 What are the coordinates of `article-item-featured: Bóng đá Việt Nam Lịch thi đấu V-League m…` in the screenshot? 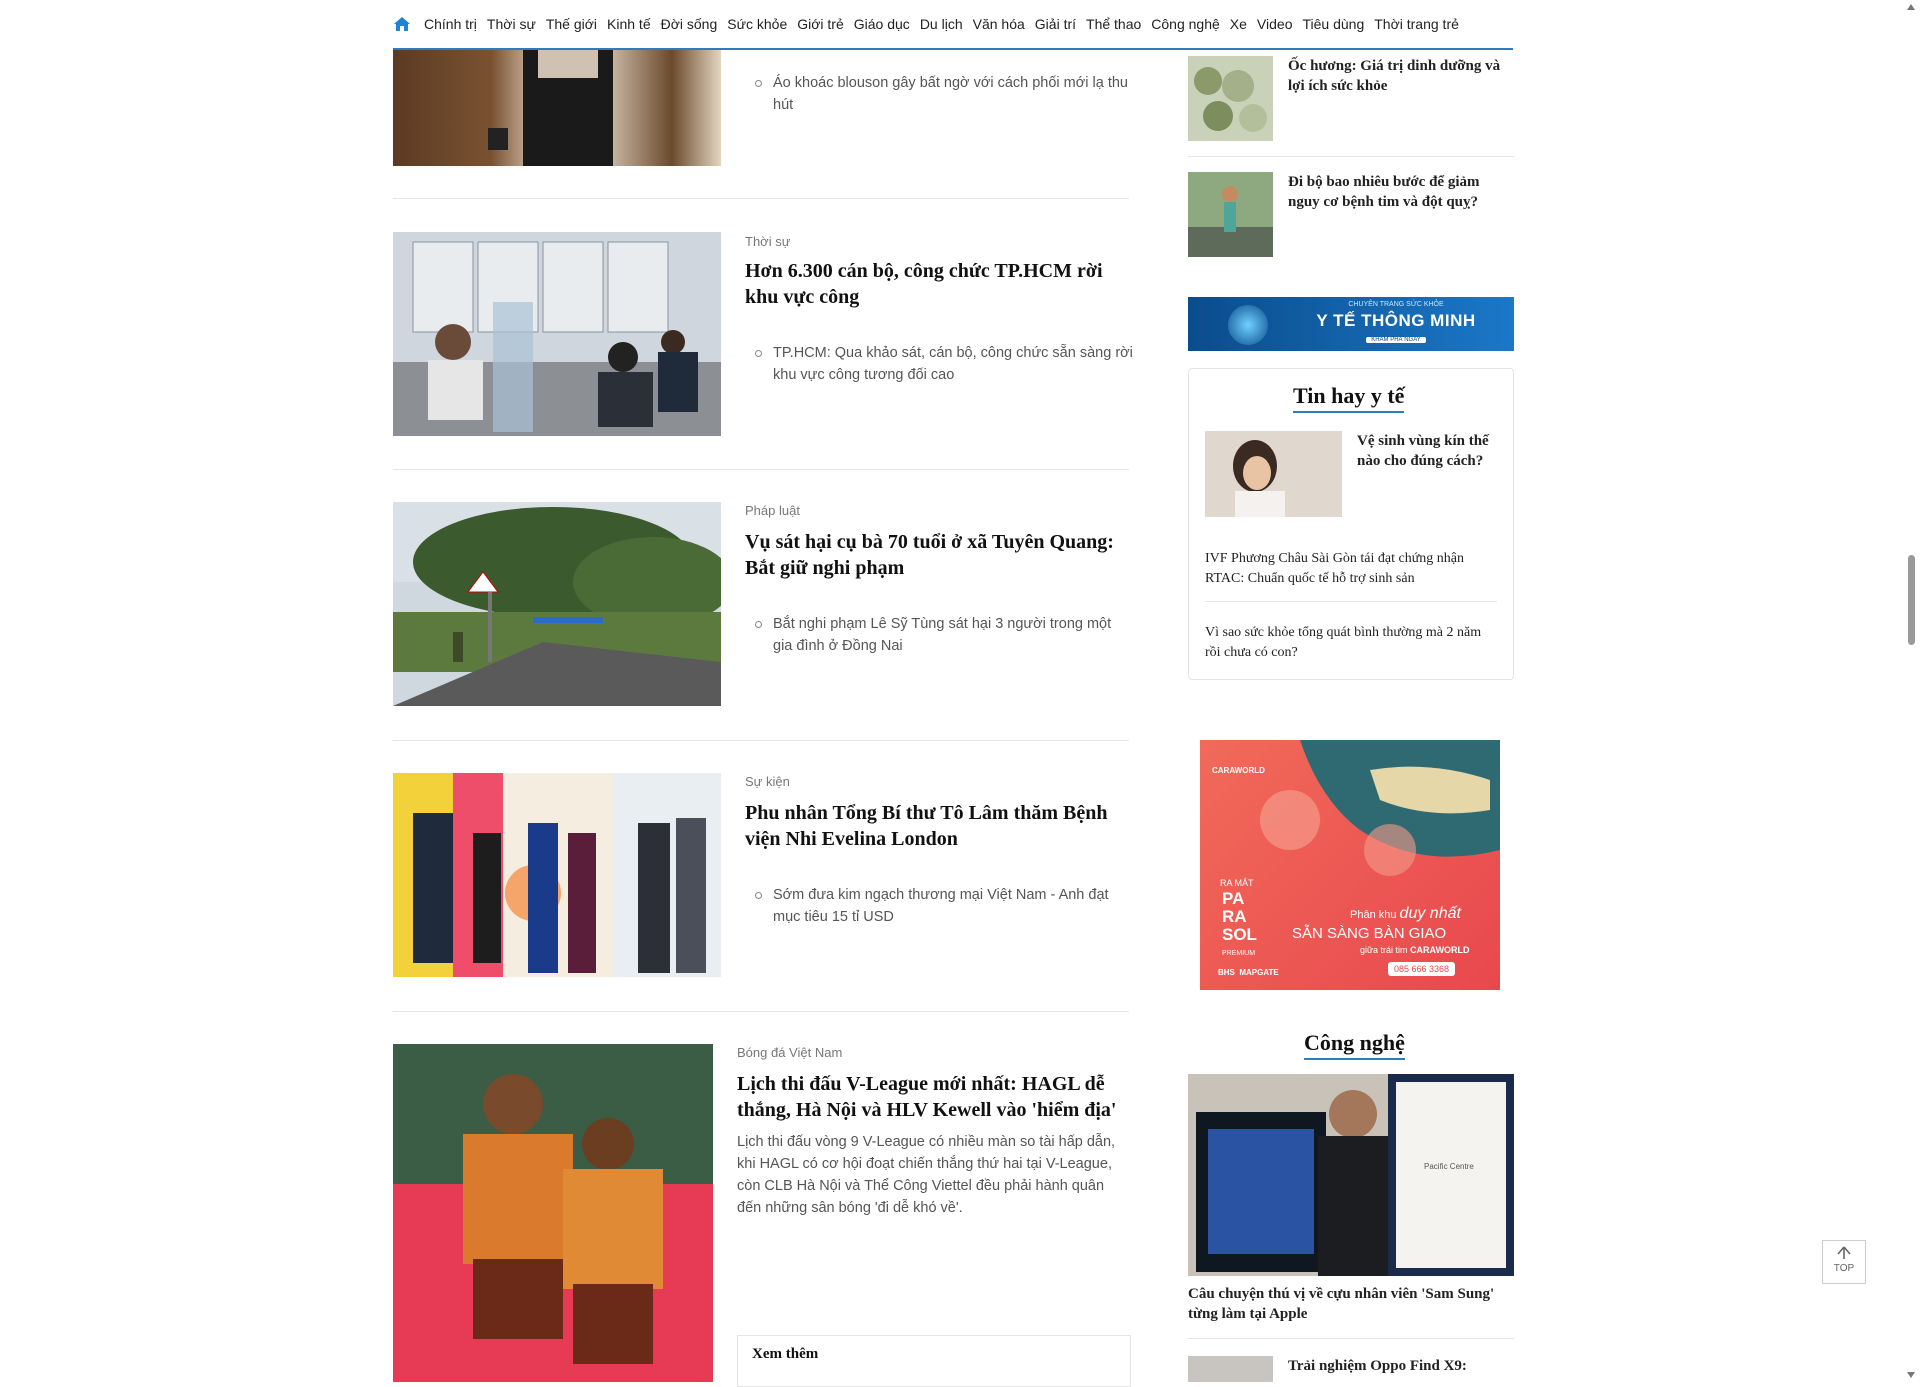 It's located at (762, 1199).